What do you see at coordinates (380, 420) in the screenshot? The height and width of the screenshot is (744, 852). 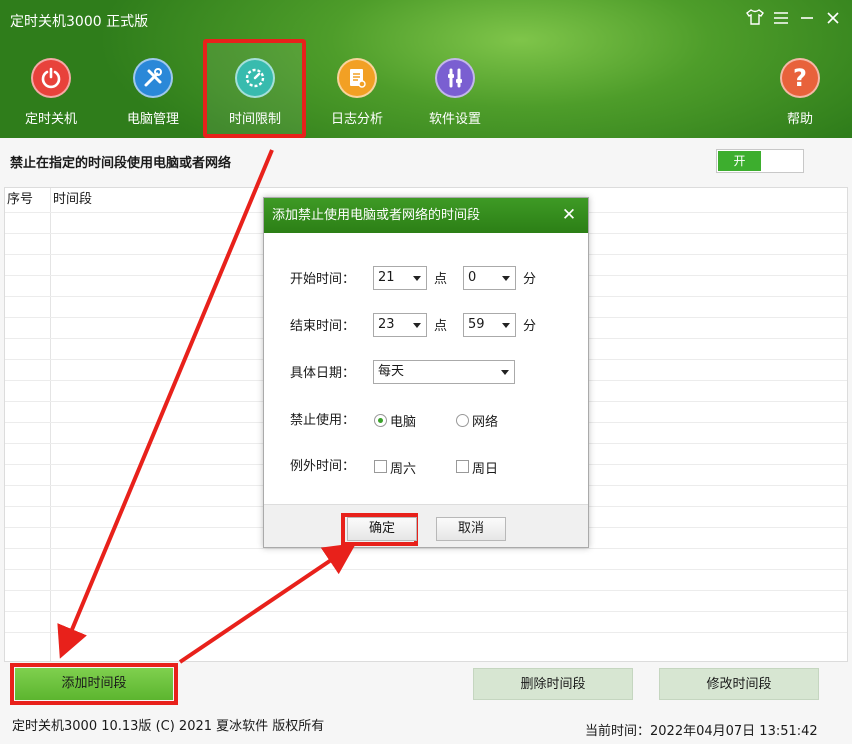 I see `radio-computer` at bounding box center [380, 420].